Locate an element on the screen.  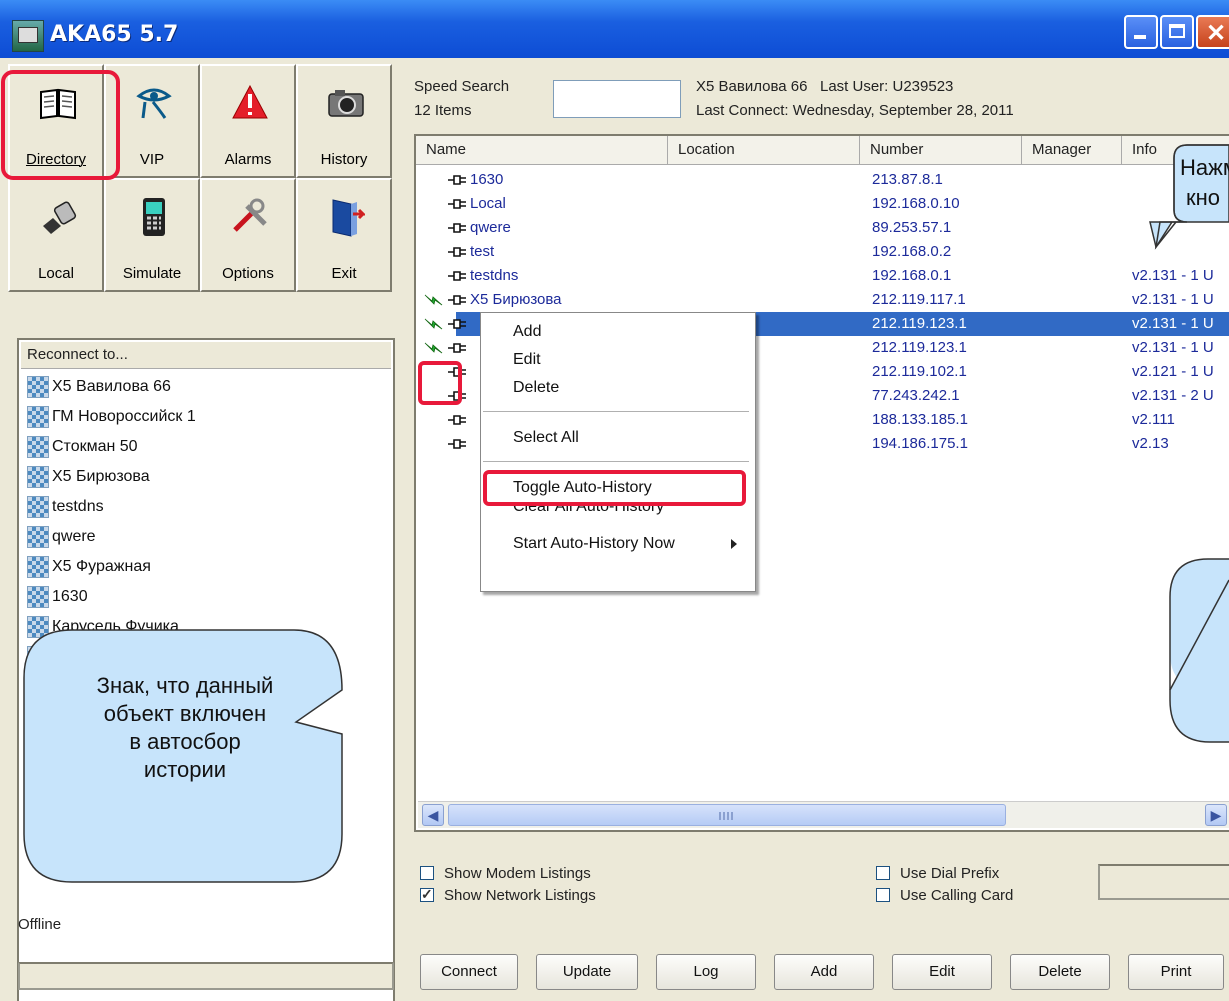
scroll-right-button: ▶ is located at coordinates (1216, 815).